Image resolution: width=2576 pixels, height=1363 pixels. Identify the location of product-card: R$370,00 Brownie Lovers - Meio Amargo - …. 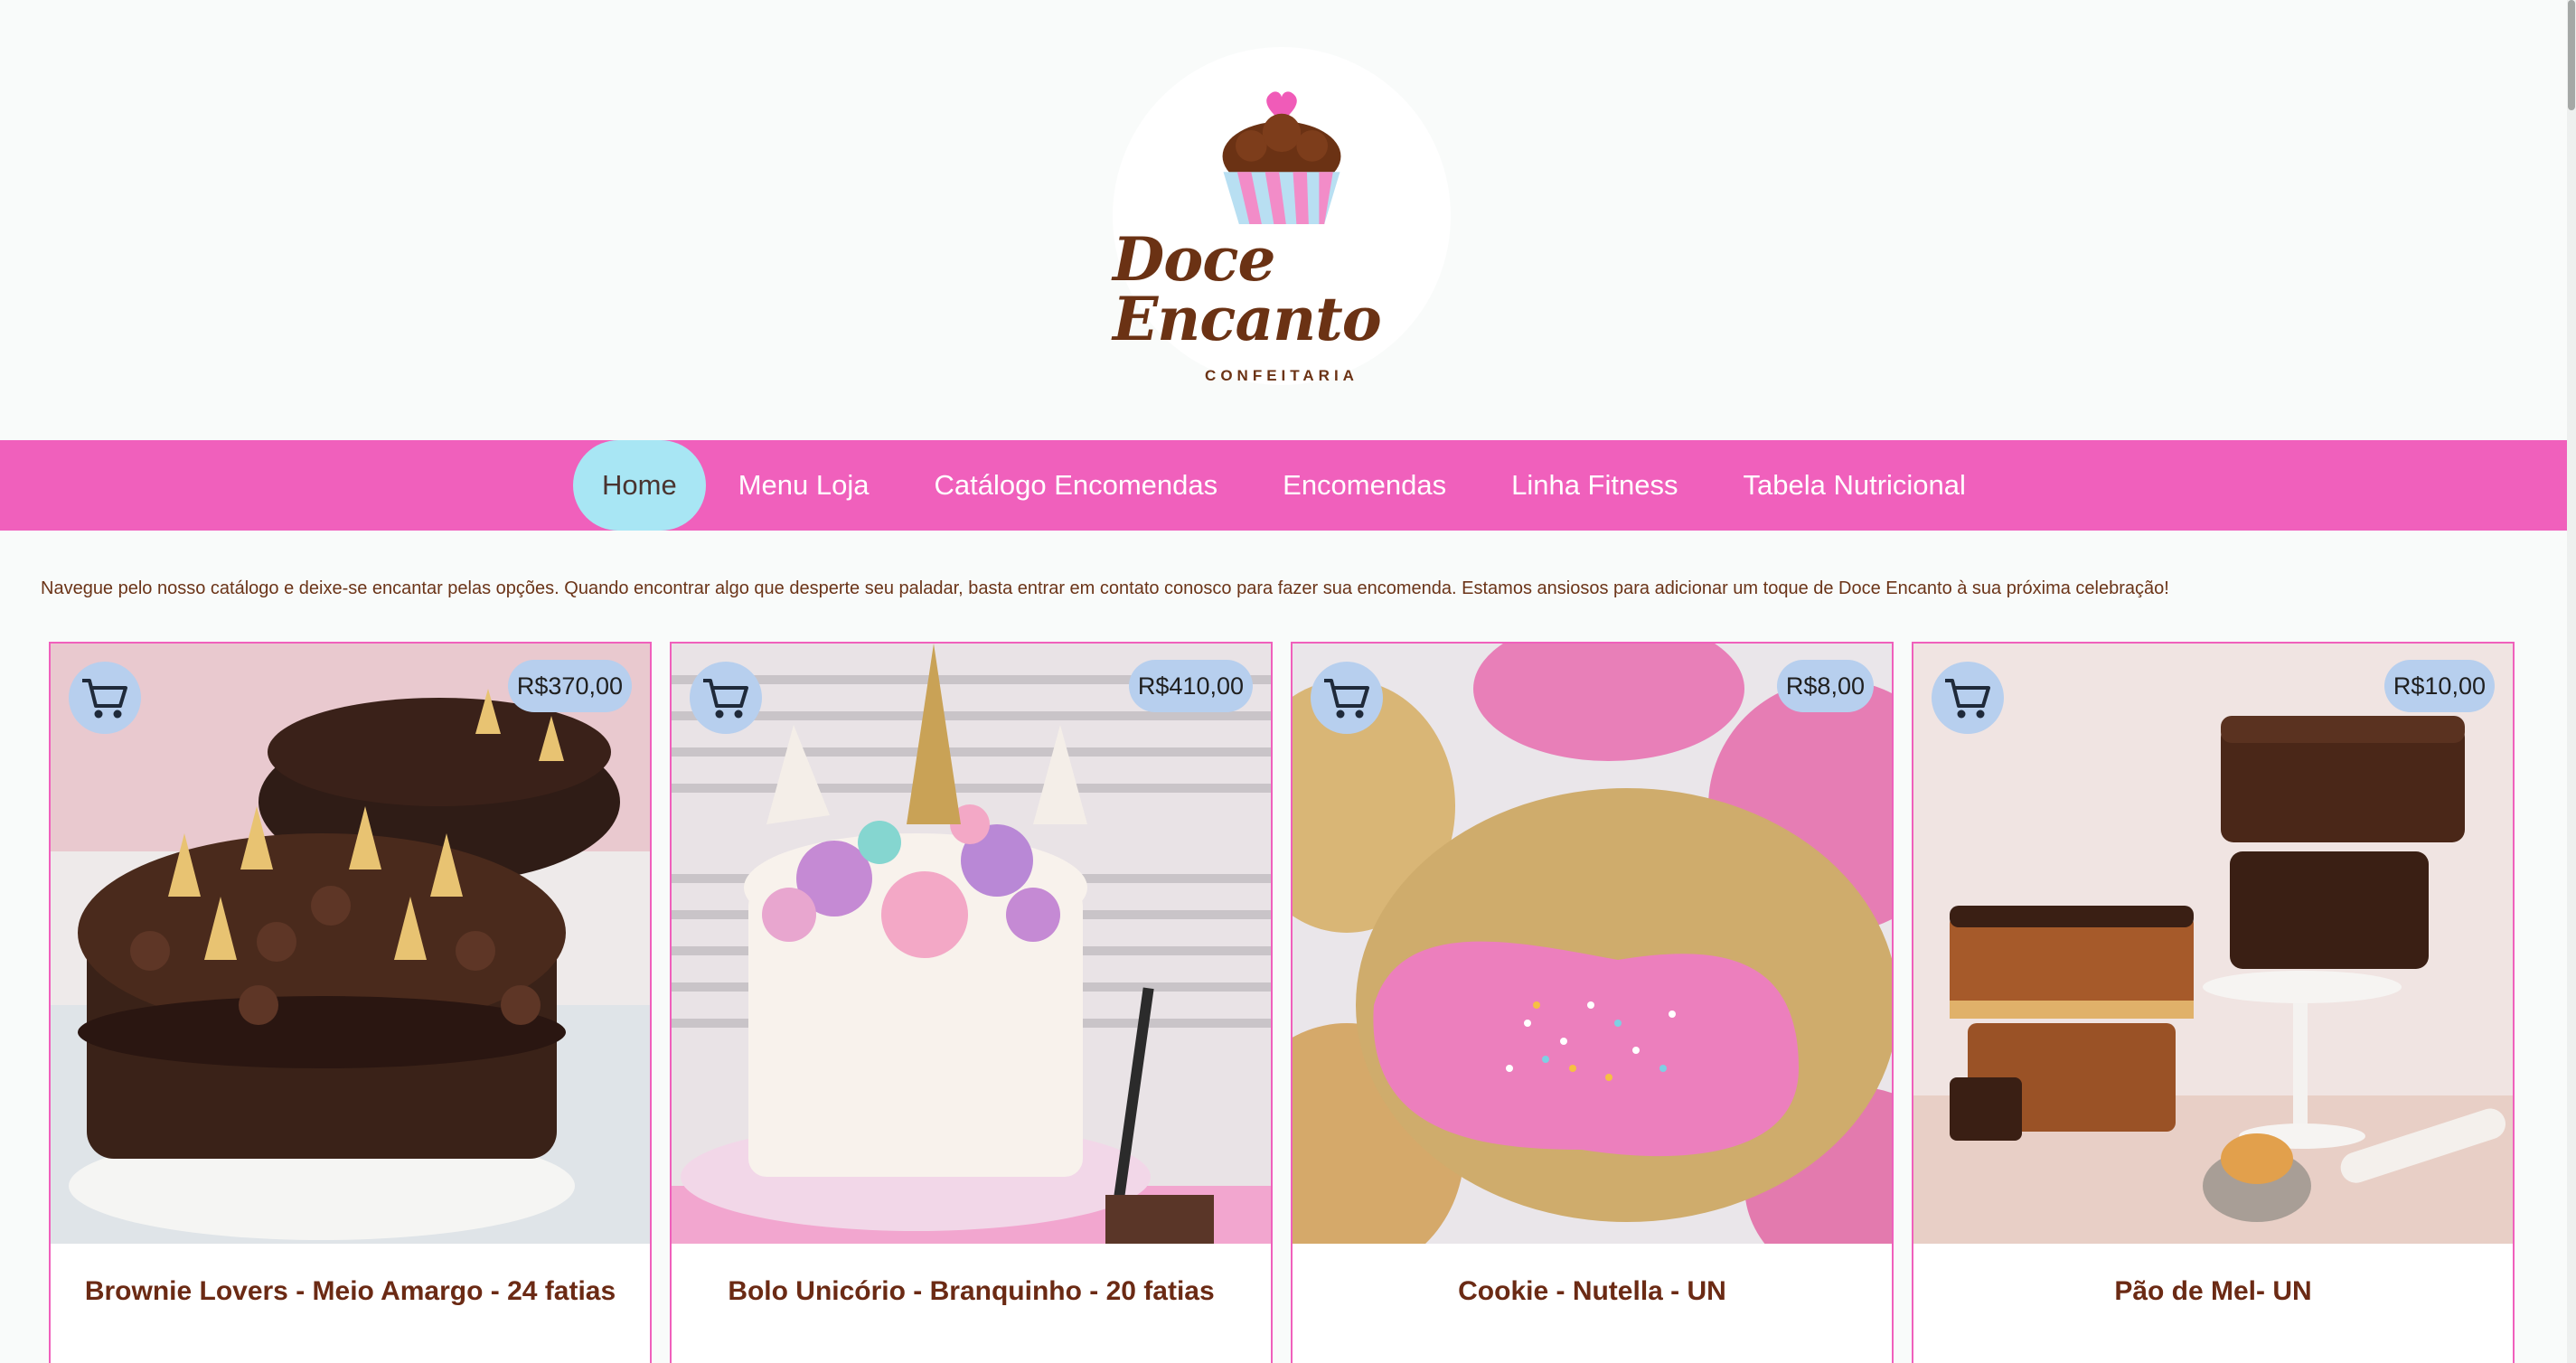
(351, 1003).